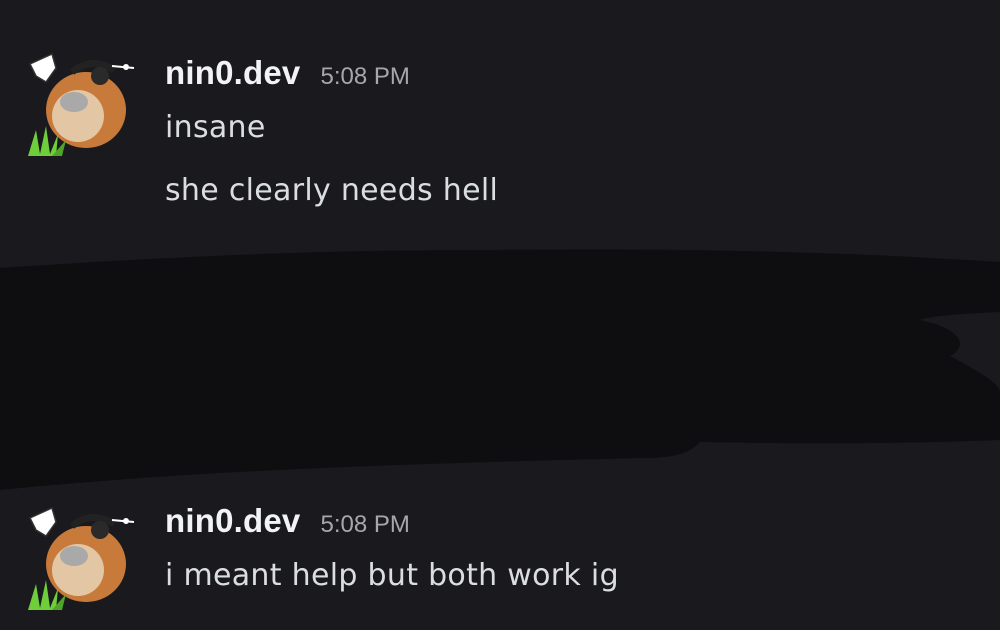 This screenshot has height=630, width=1000. What do you see at coordinates (332, 190) in the screenshot?
I see `message-text: she clearly needs hell` at bounding box center [332, 190].